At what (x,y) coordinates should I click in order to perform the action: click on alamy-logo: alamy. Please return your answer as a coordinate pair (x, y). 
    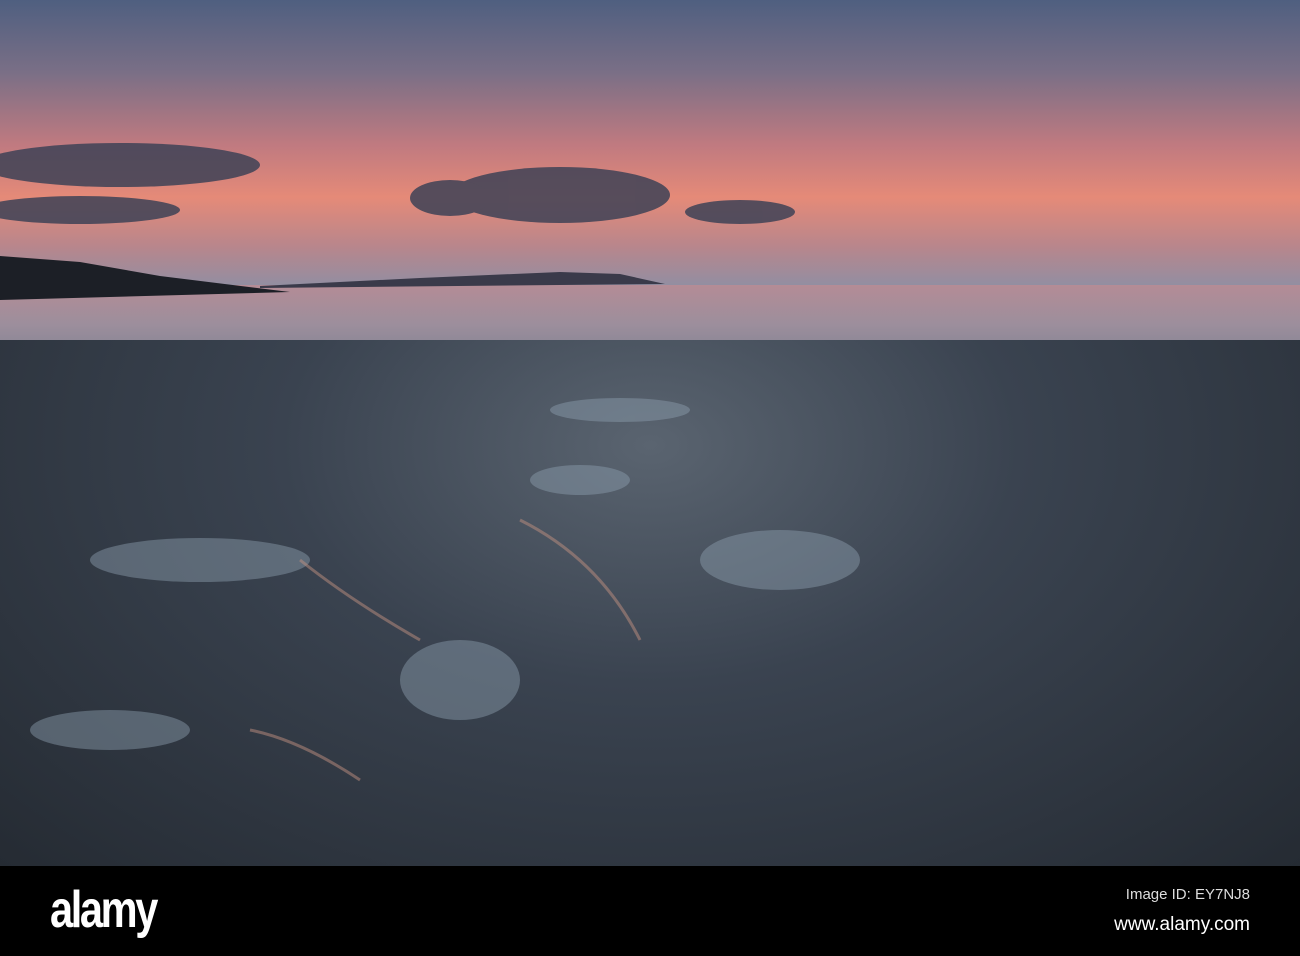
    Looking at the image, I should click on (104, 910).